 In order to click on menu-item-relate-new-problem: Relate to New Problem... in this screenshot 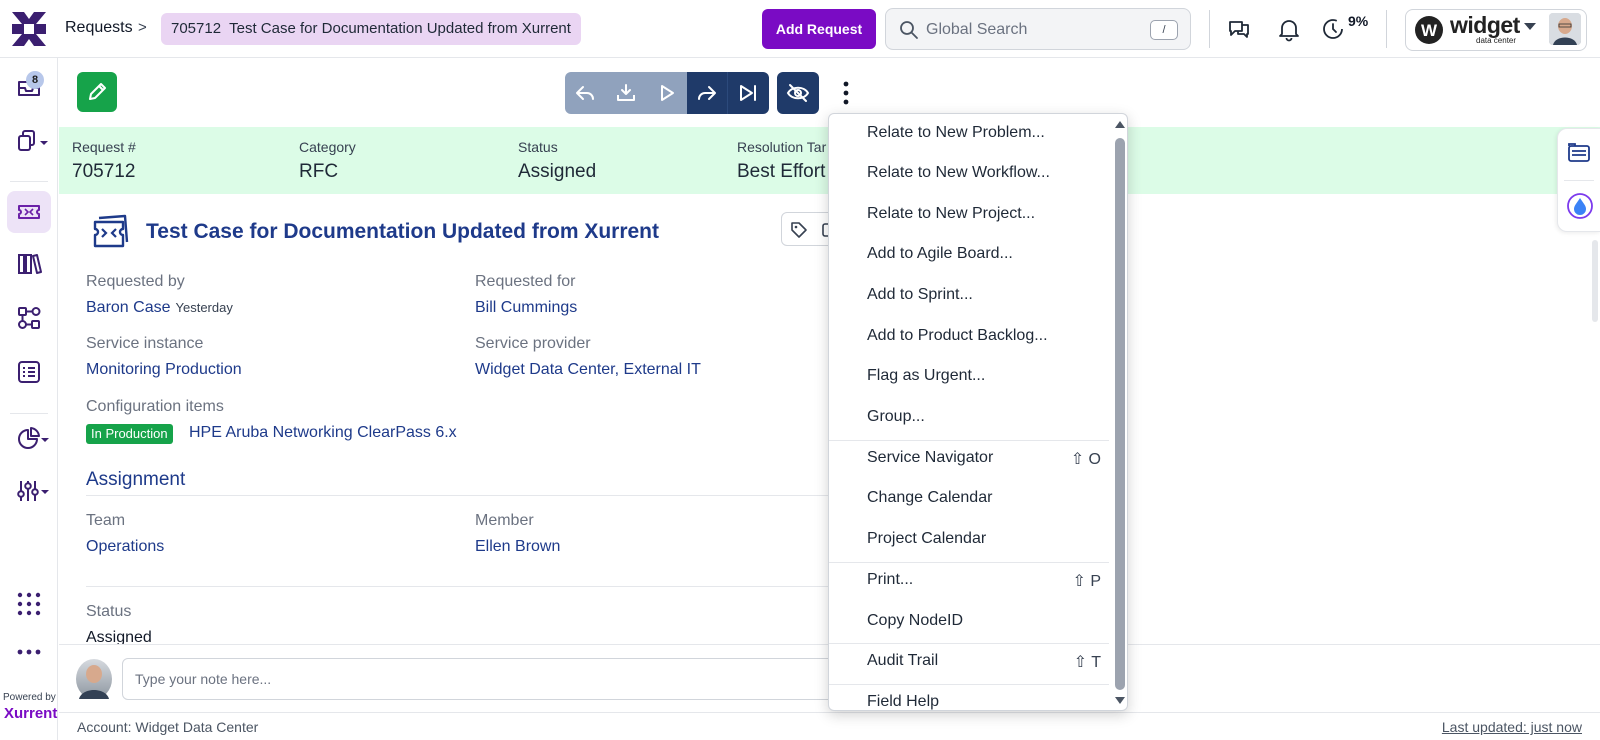, I will do `click(969, 134)`.